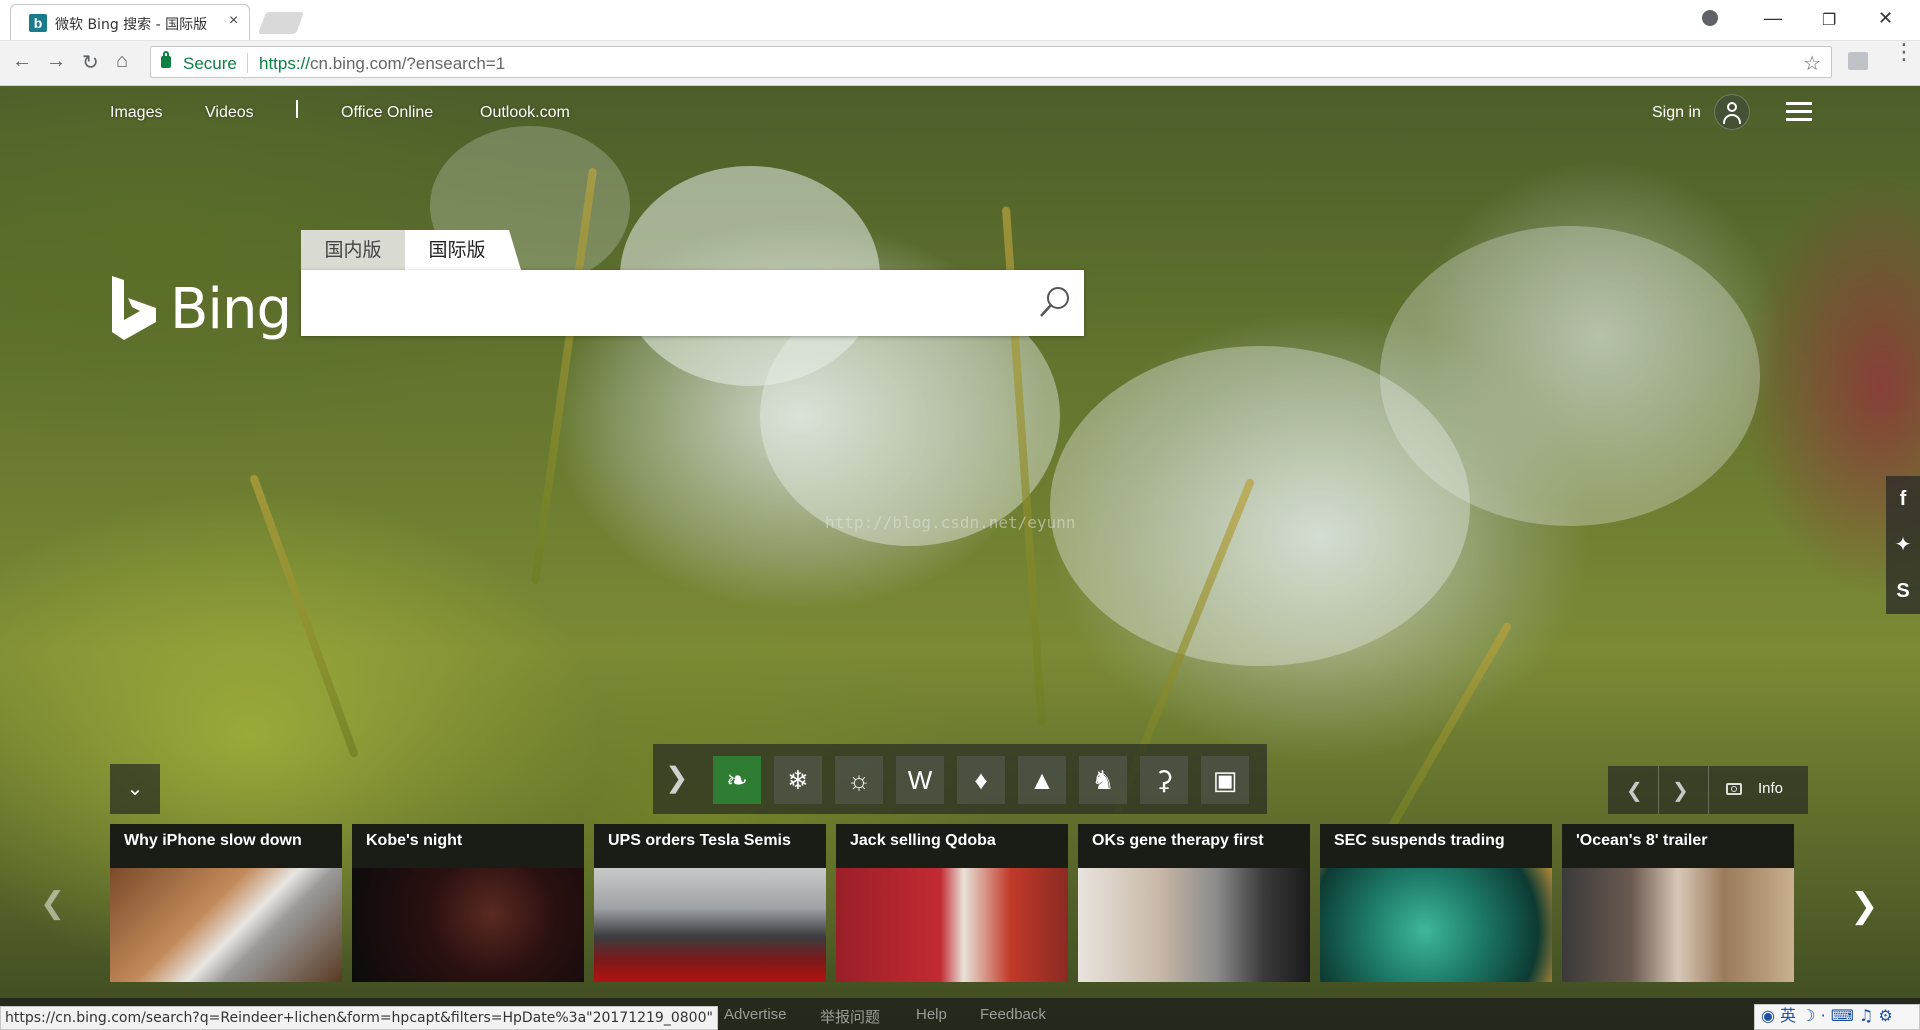  I want to click on bird-icon: ❧, so click(737, 780).